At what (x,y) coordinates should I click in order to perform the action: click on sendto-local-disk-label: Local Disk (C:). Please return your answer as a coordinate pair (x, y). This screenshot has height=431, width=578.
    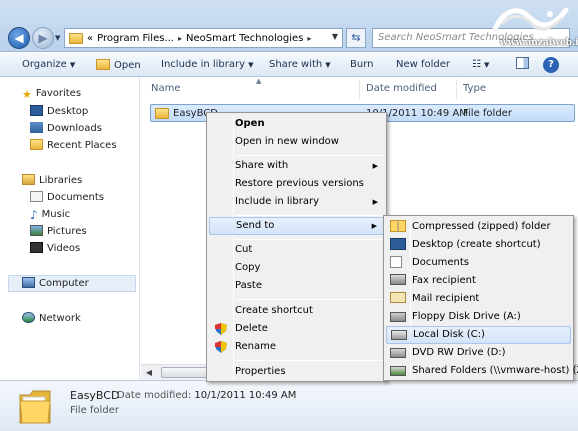
    Looking at the image, I should click on (449, 334).